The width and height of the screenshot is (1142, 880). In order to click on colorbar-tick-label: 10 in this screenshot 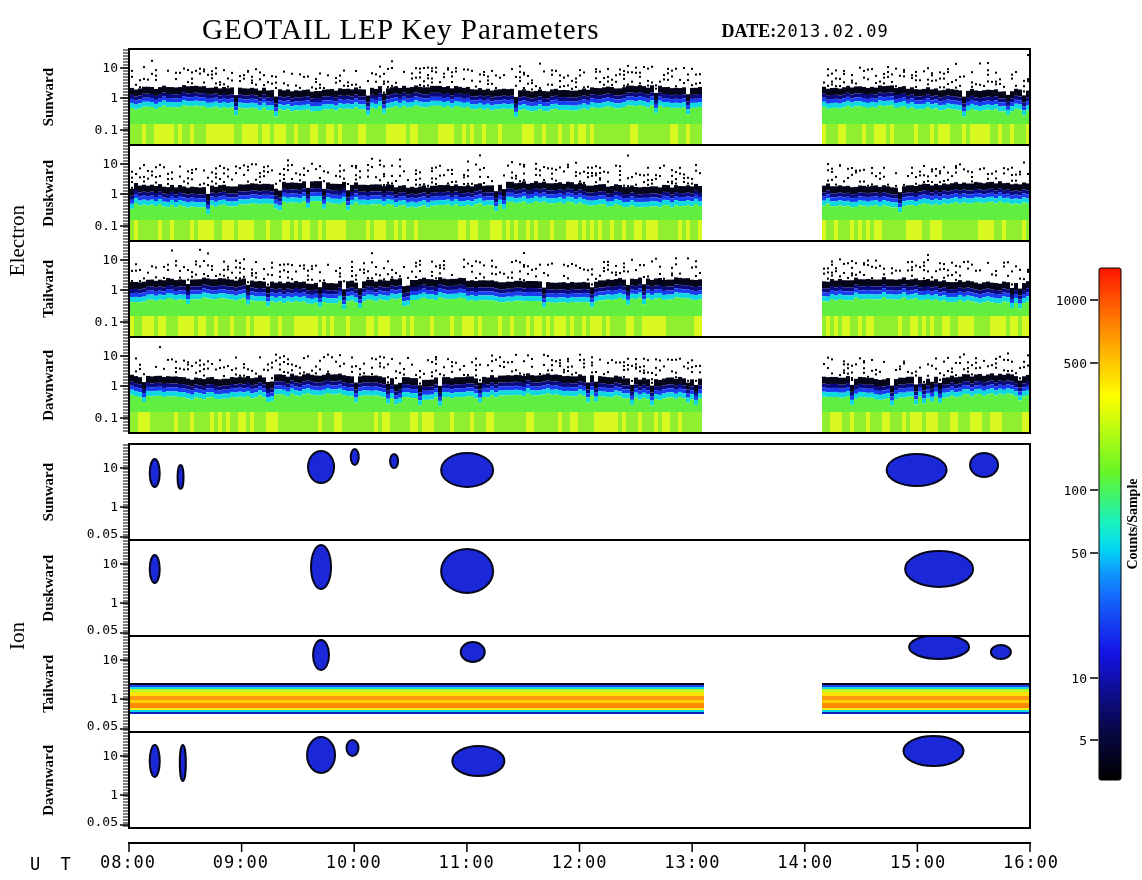, I will do `click(1079, 678)`.